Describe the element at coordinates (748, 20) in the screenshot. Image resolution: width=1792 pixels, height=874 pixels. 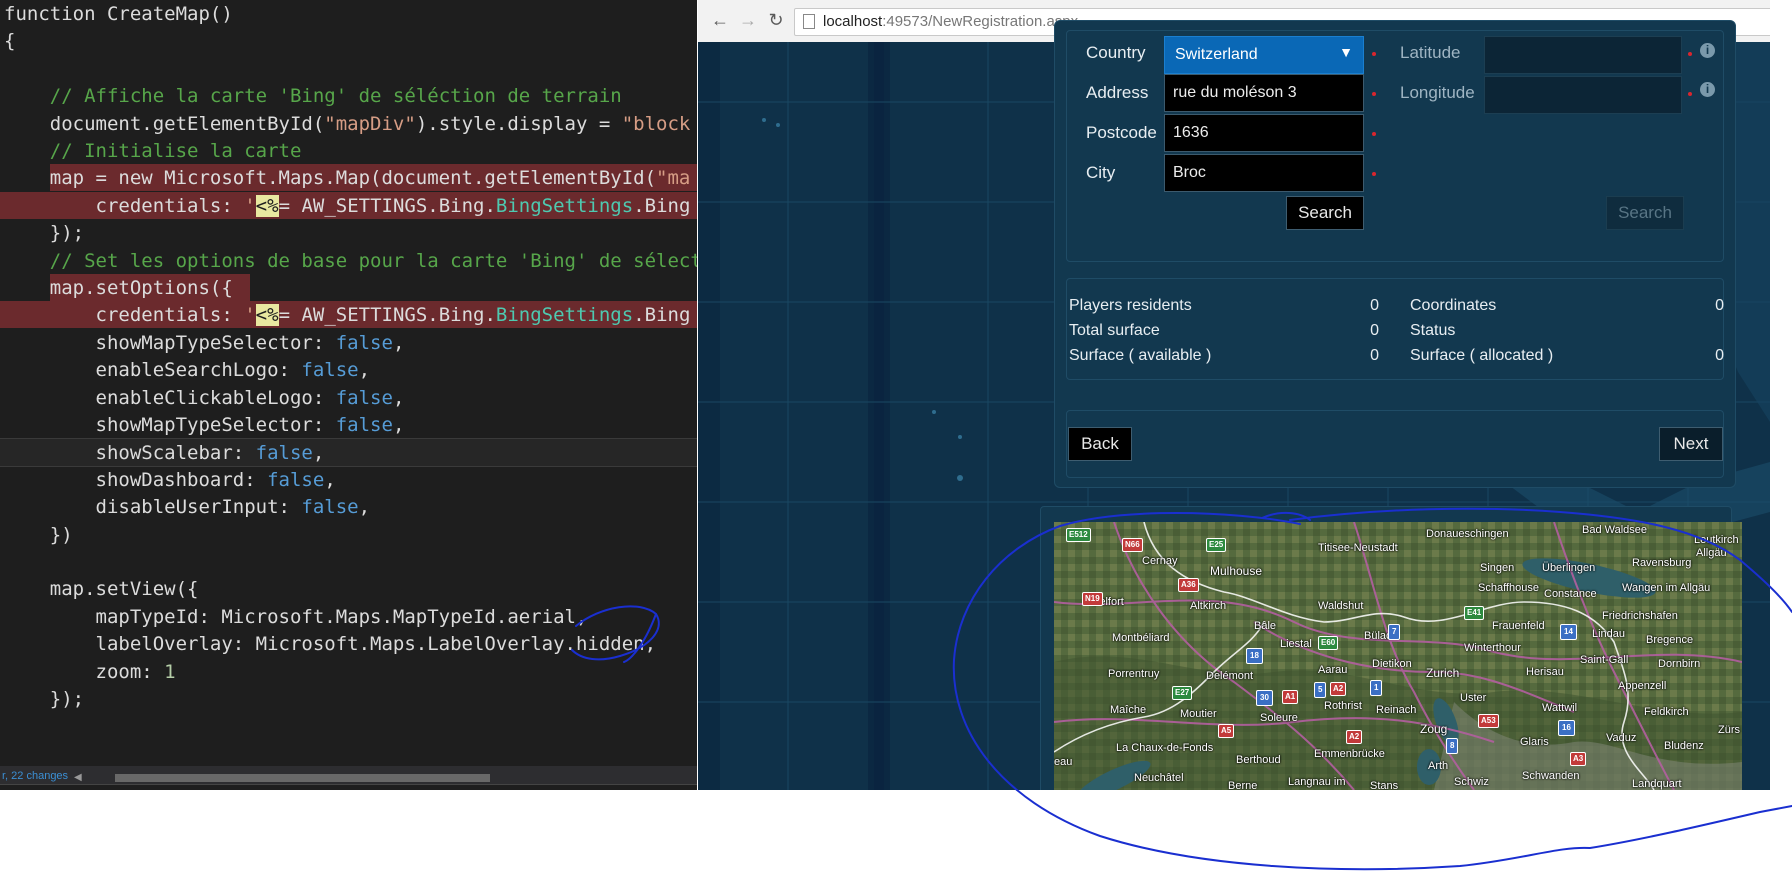
I see `forward-arrow-icon: →` at that location.